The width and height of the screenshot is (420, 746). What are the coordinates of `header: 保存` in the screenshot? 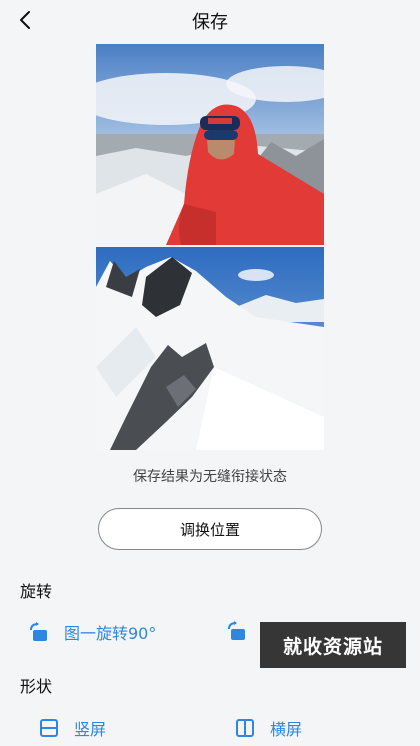 It's located at (210, 20).